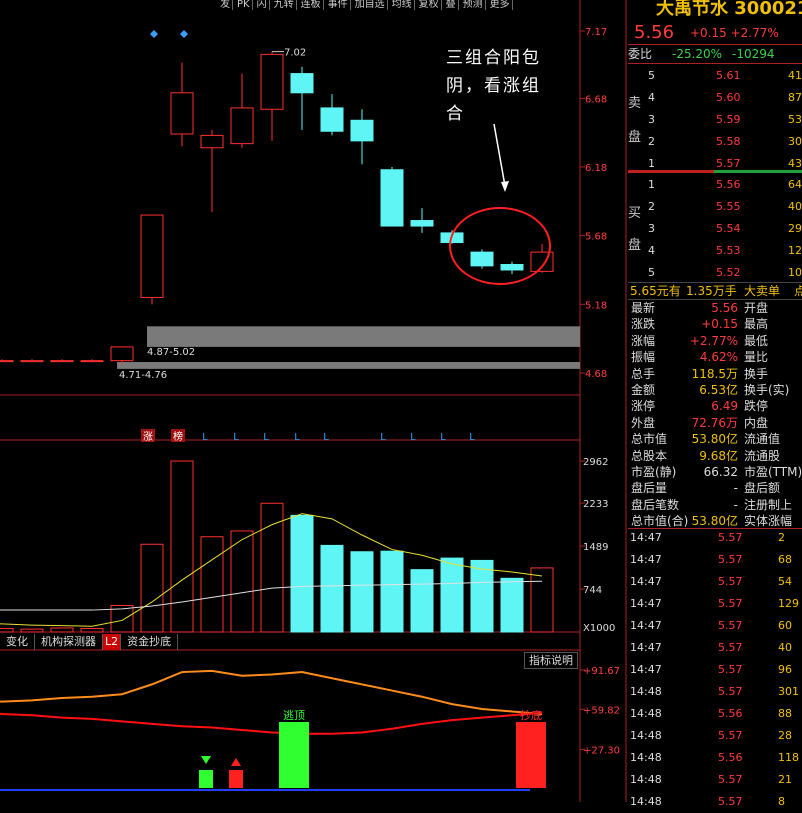  I want to click on toolbar-item-10: 预测, so click(473, 5).